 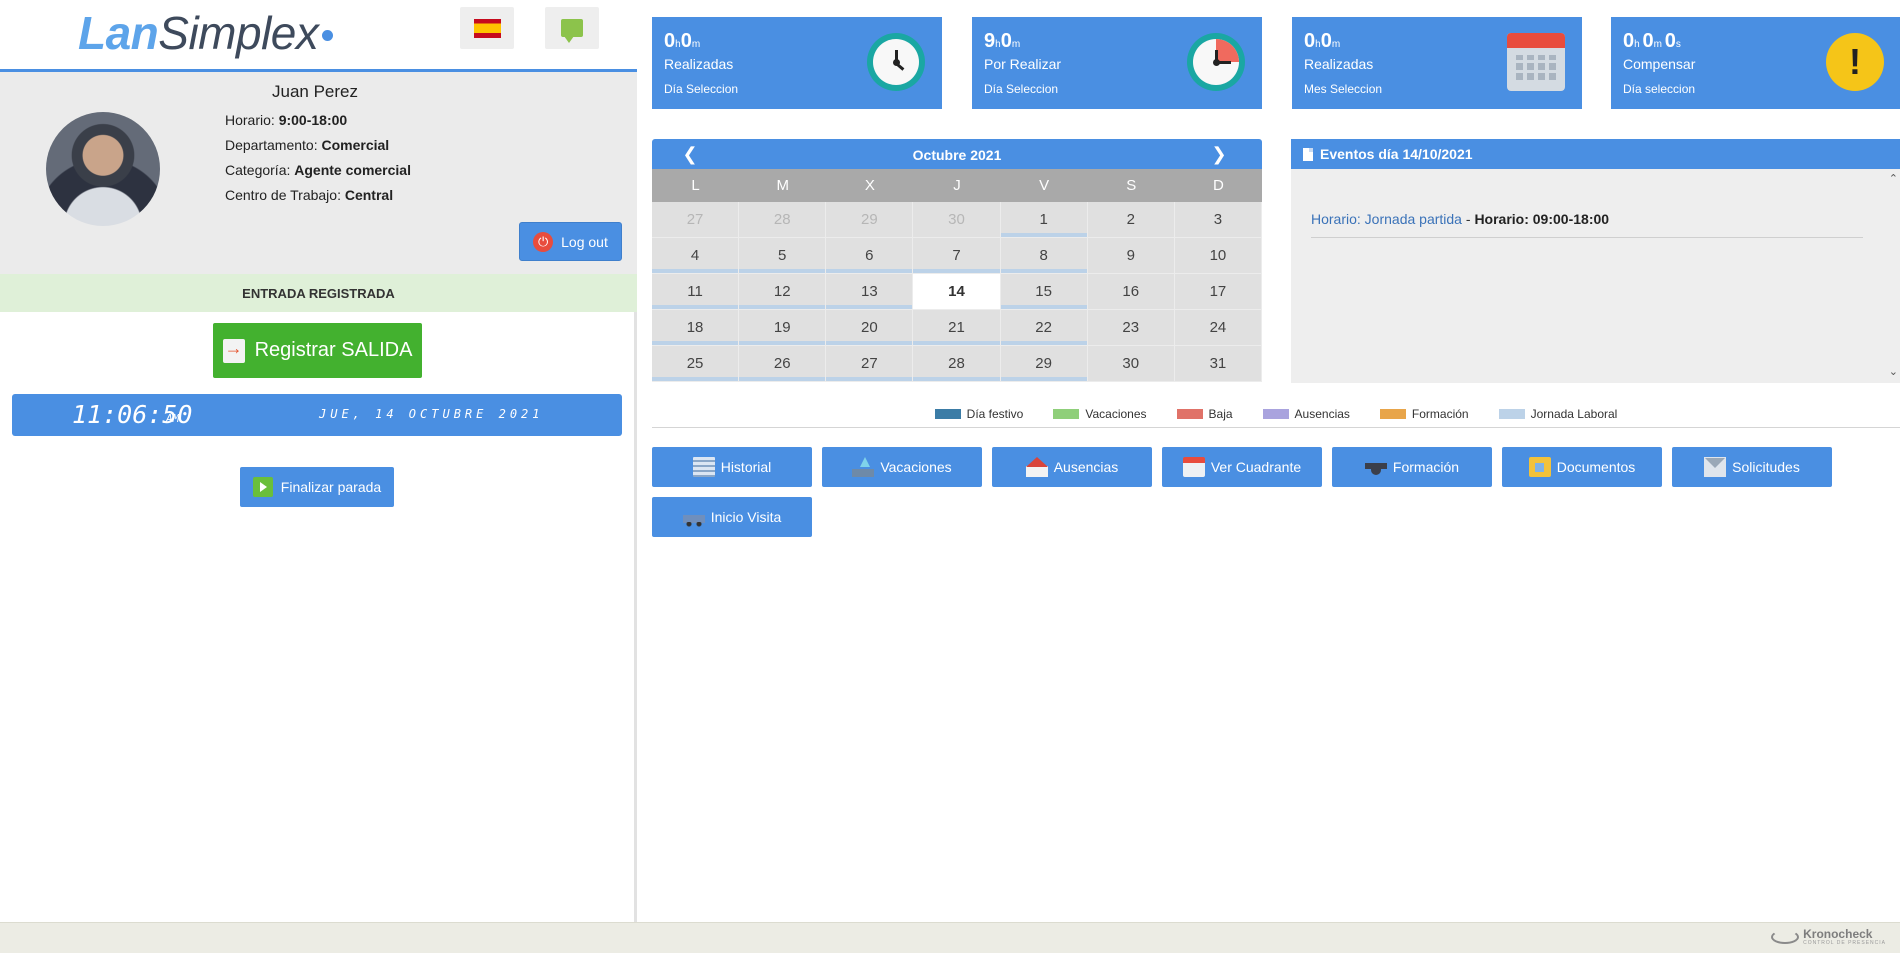 I want to click on registrar-label: Registrar SALIDA, so click(x=333, y=350).